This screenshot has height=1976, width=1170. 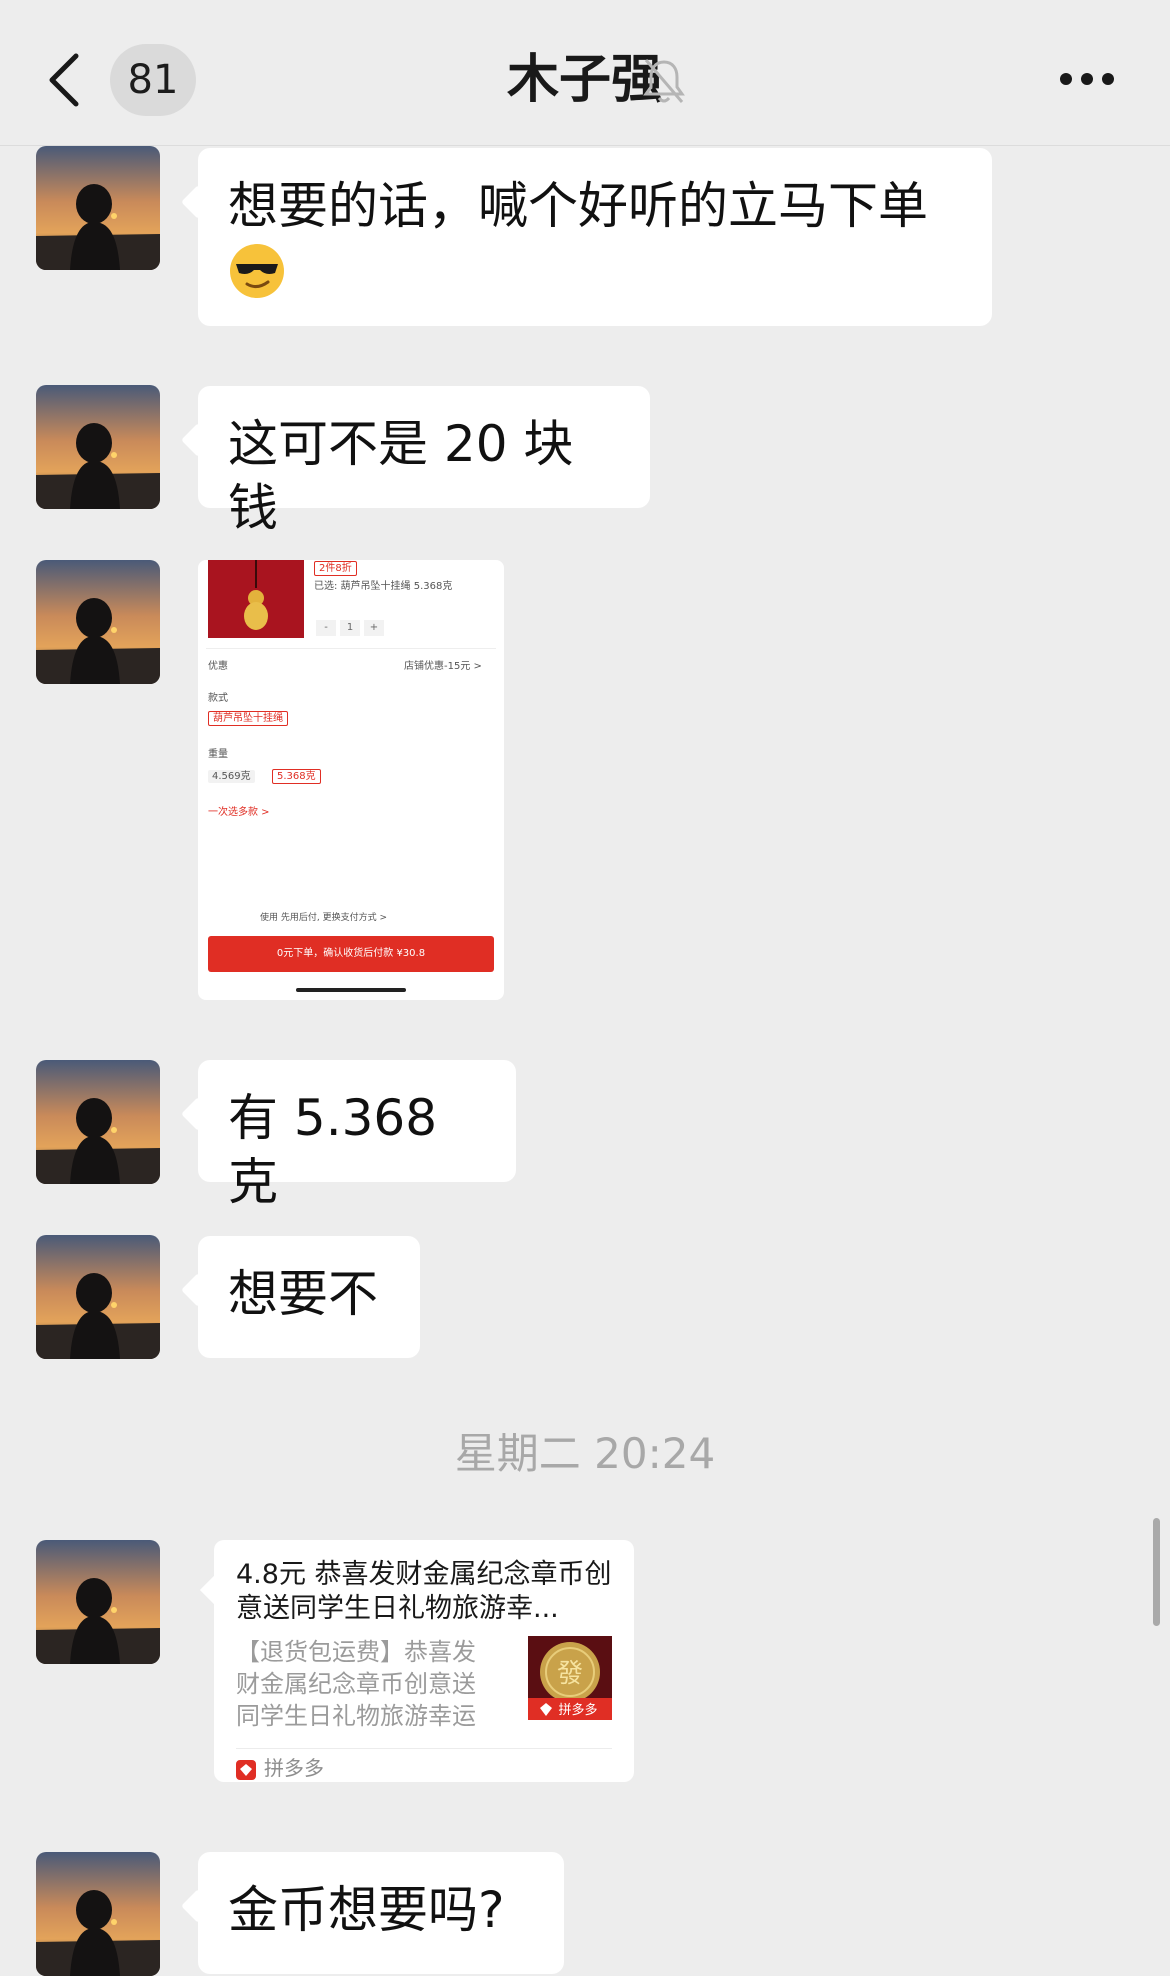 What do you see at coordinates (1087, 79) in the screenshot?
I see `more-options-icon` at bounding box center [1087, 79].